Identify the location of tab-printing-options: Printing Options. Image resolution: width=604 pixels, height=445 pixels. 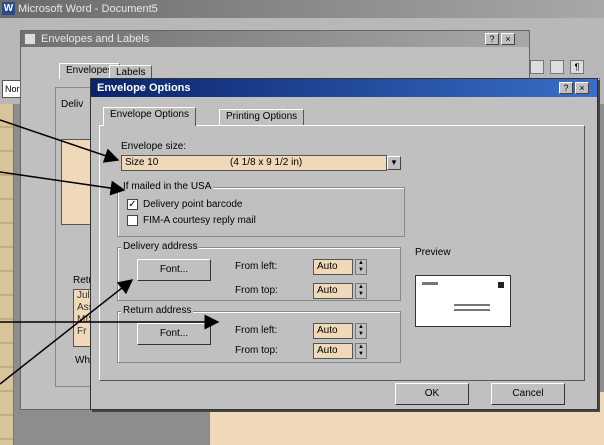
(262, 117).